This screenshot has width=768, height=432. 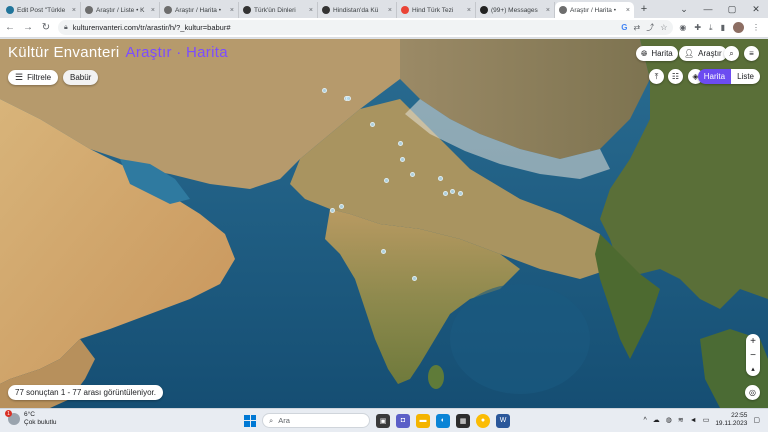 I want to click on zoom-control: + − ▴, so click(x=753, y=355).